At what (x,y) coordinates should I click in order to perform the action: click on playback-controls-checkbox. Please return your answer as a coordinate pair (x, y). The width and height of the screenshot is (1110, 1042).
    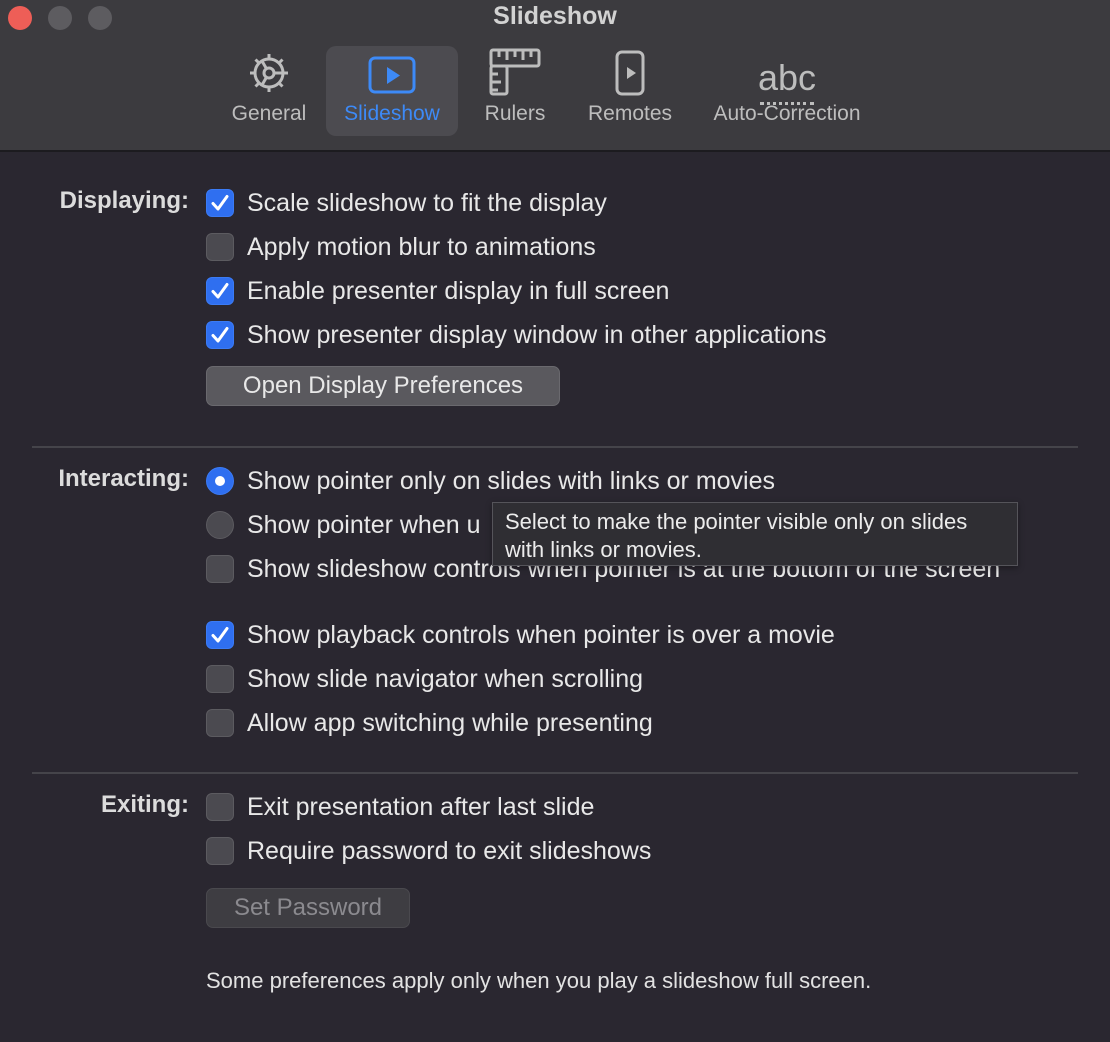
    Looking at the image, I should click on (220, 635).